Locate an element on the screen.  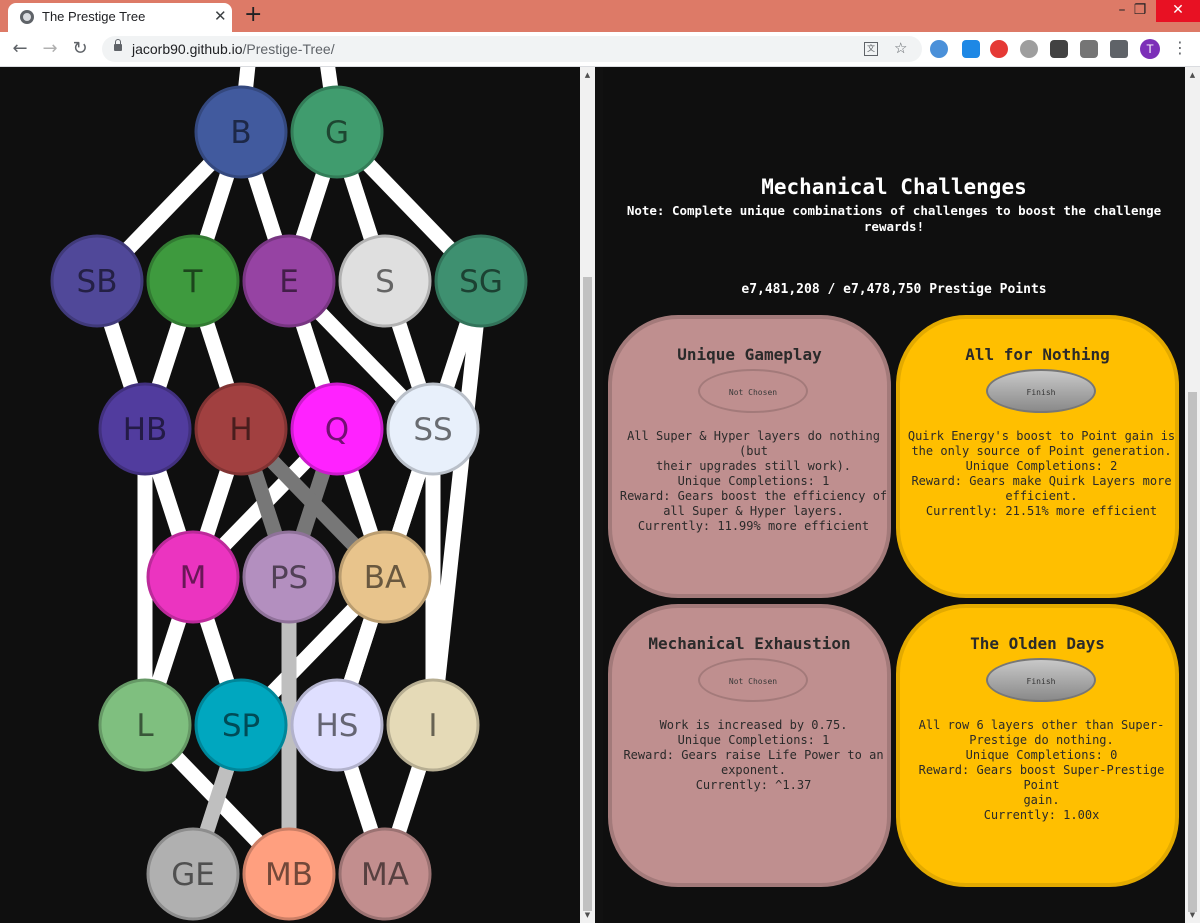
challenge-title: Unique Gameplay is located at coordinates (749, 354).